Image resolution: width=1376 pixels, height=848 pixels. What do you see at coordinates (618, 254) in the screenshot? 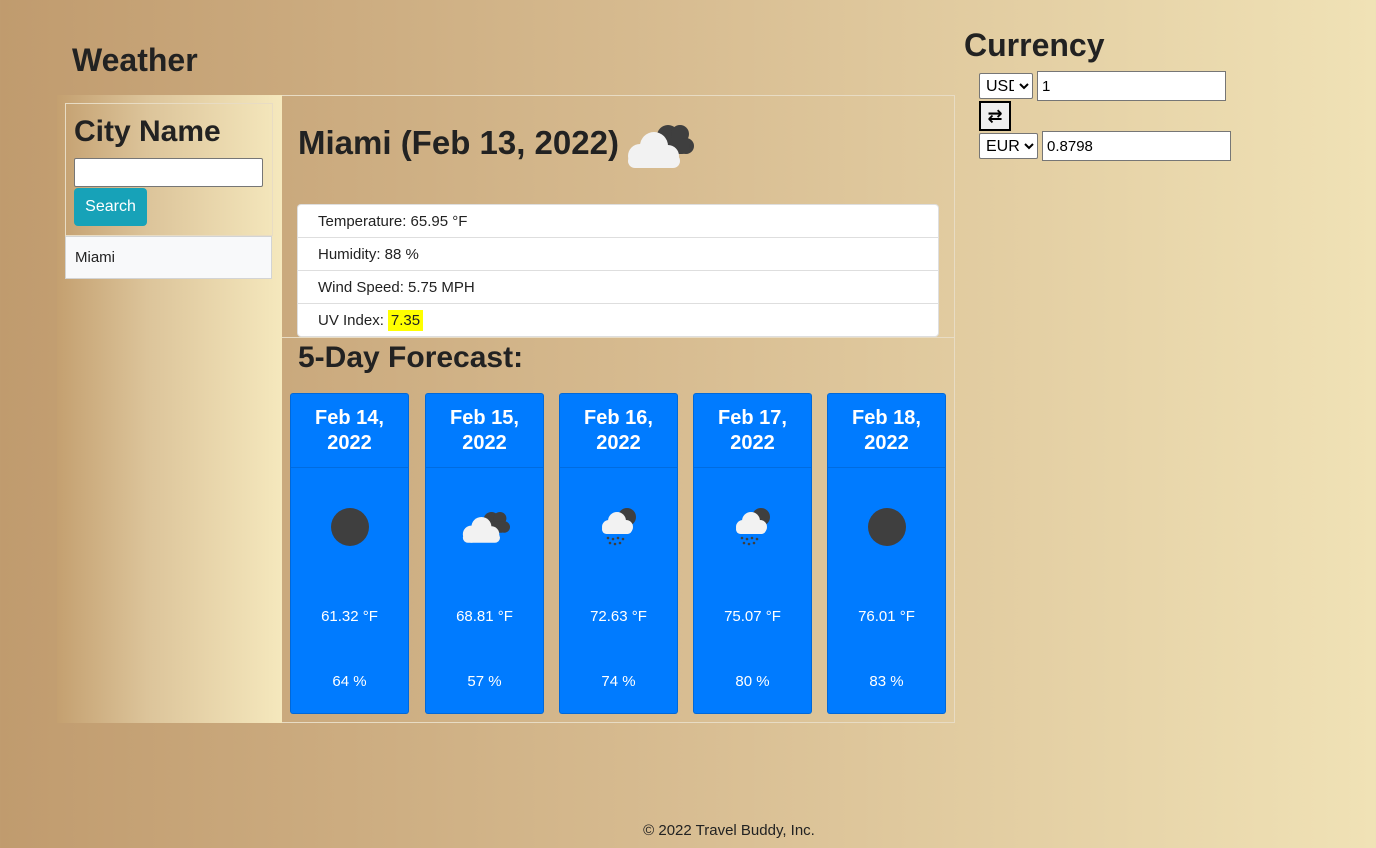
I see `humidity-item: Humidity: 88 %` at bounding box center [618, 254].